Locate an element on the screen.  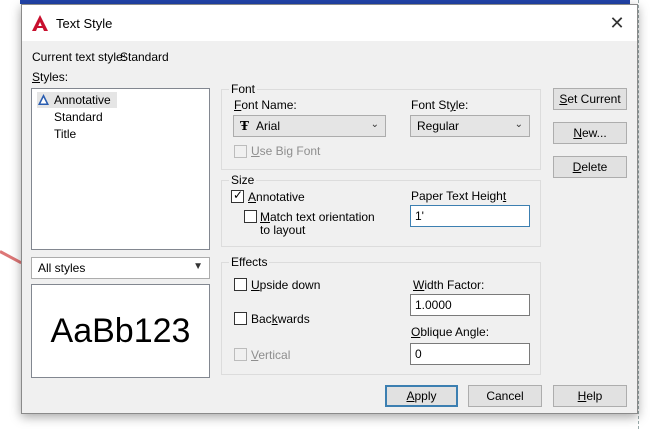
paper-height-label: Paper Text Height is located at coordinates (459, 196).